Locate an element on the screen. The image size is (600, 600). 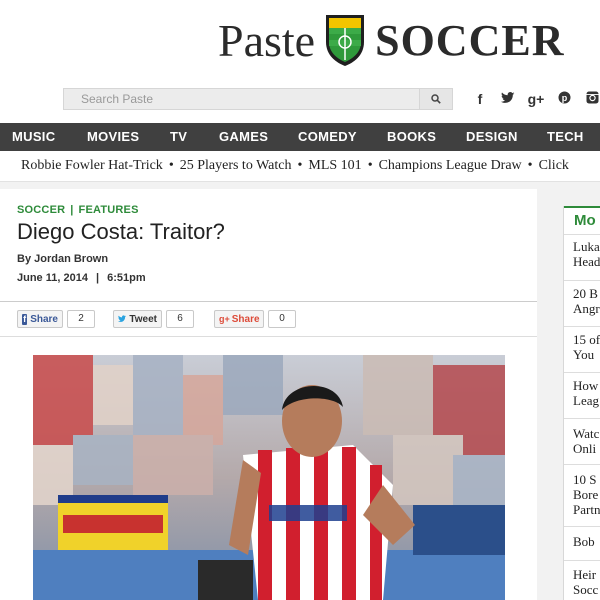
tweet-label: Tweet is located at coordinates (143, 319).